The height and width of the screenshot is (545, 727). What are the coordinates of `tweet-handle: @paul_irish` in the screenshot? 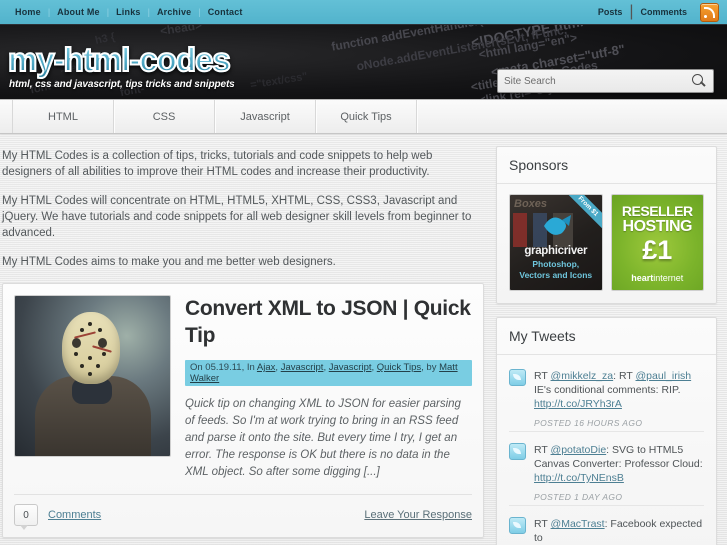 It's located at (664, 376).